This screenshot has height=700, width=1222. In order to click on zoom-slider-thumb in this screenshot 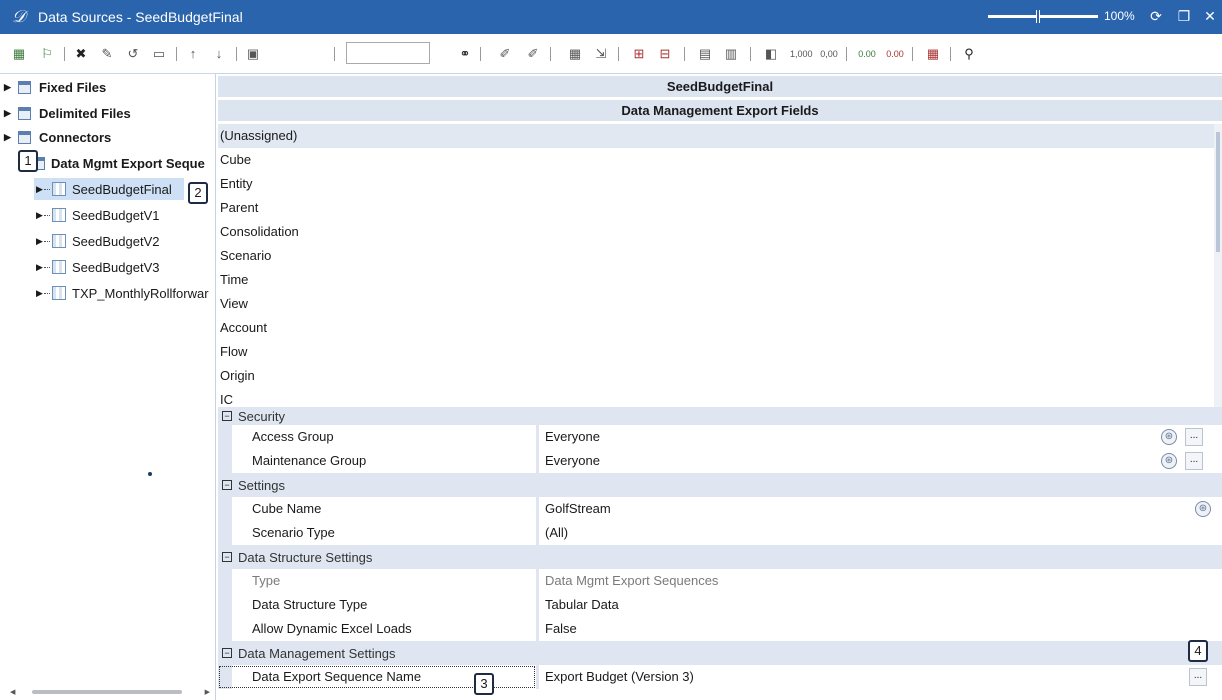, I will do `click(1038, 16)`.